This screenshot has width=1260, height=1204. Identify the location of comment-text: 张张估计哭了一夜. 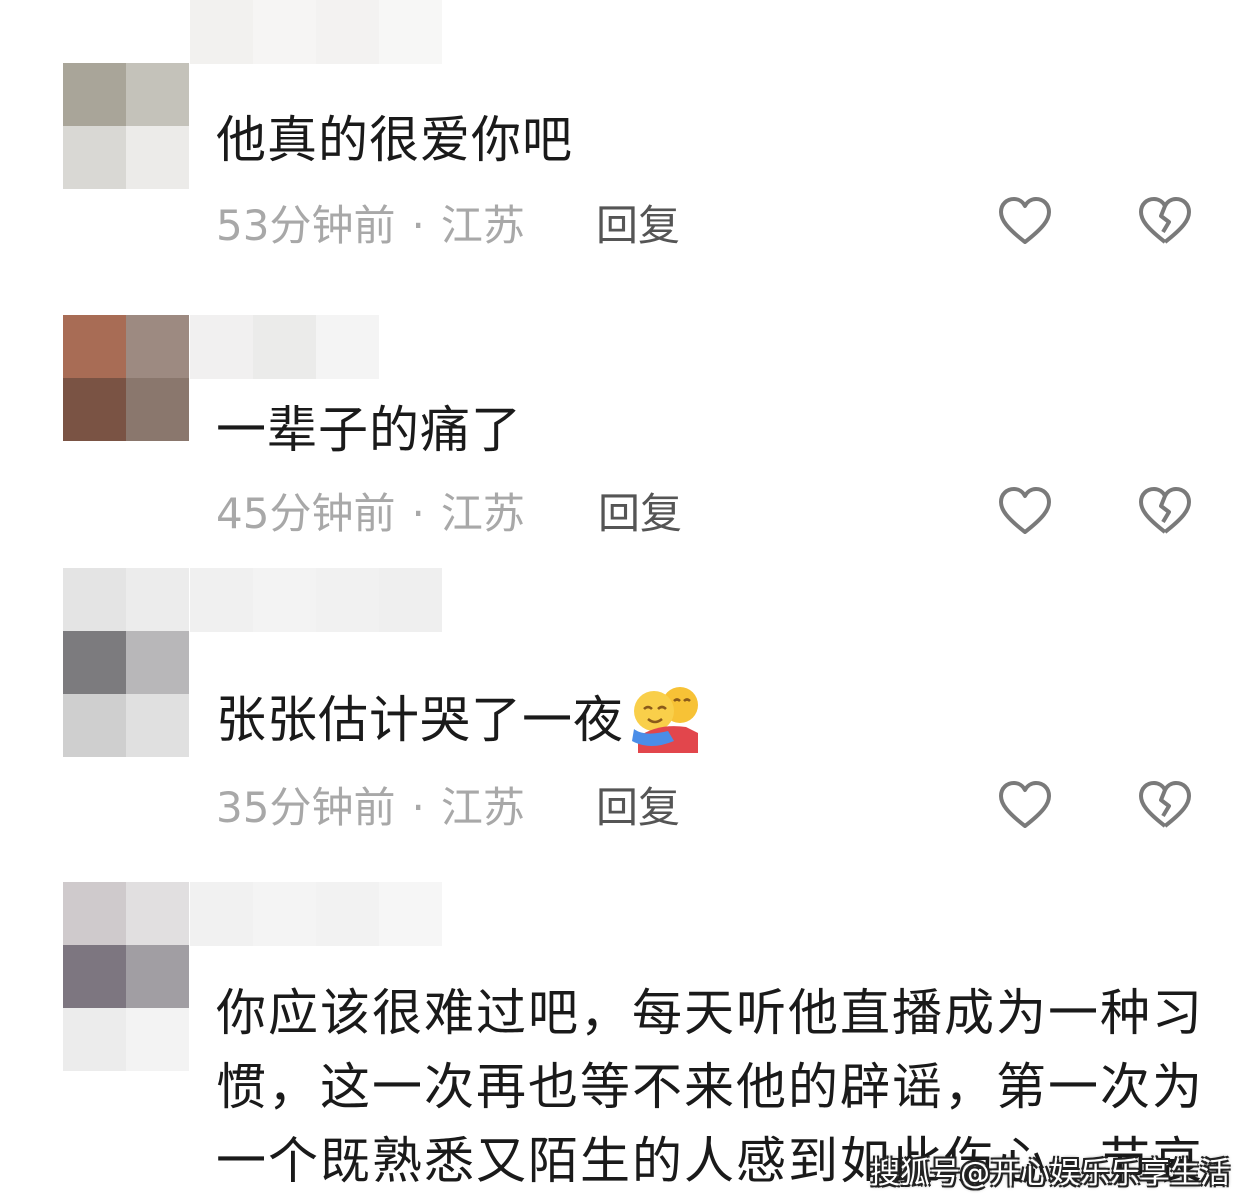
(460, 720).